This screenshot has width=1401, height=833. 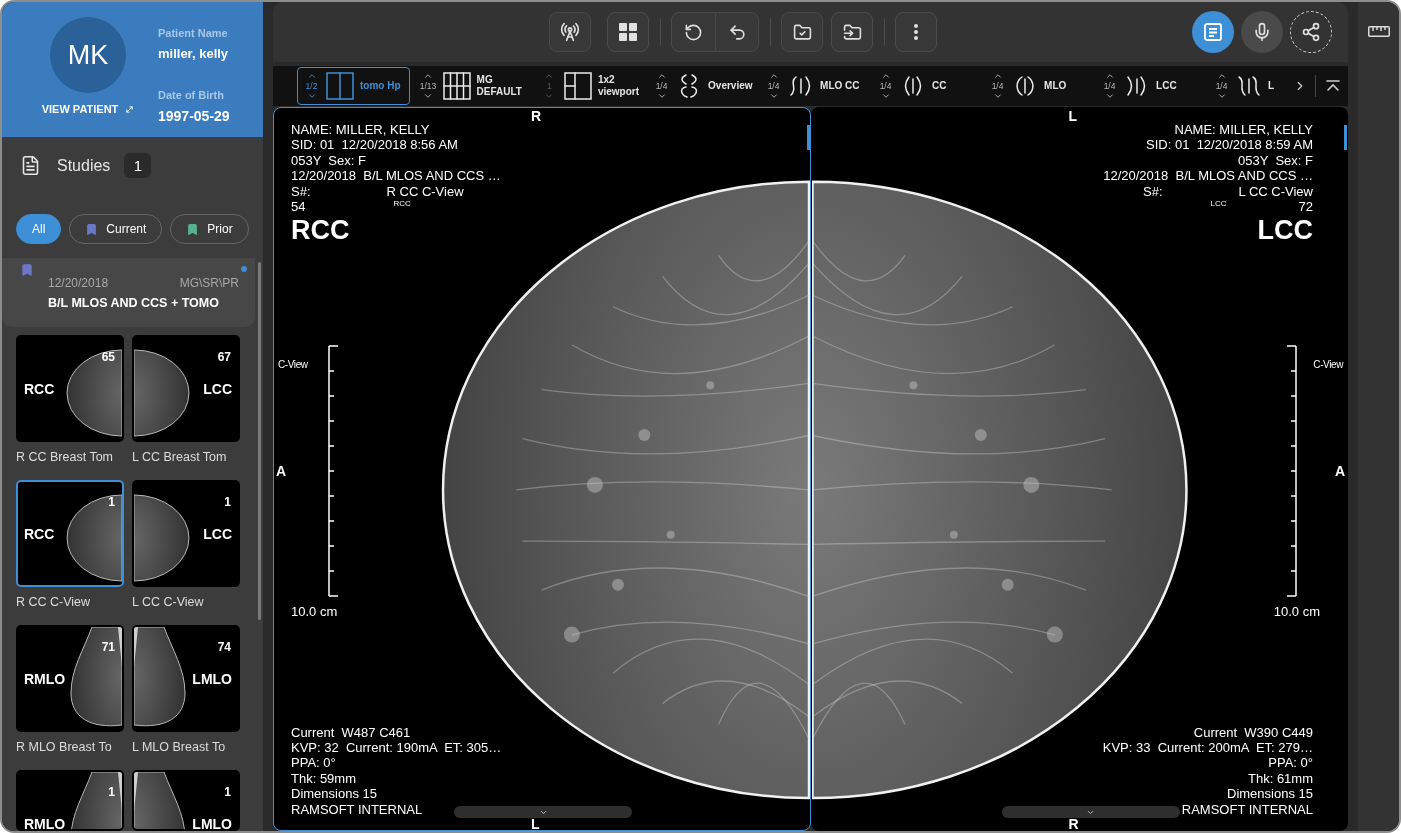 I want to click on thumbnail: 67 LCC, so click(x=186, y=388).